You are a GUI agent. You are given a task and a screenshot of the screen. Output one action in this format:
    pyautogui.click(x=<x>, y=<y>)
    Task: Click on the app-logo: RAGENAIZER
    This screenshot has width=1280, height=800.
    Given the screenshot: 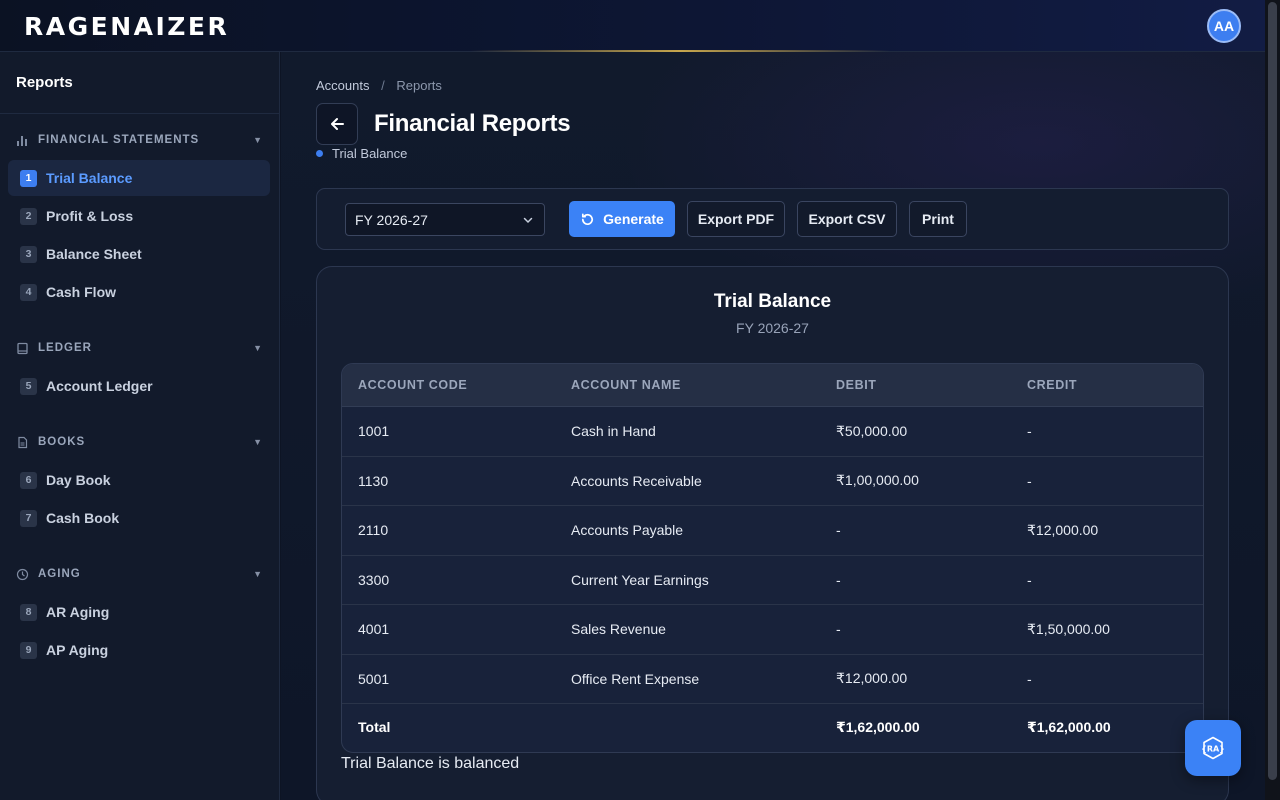 What is the action you would take?
    pyautogui.click(x=126, y=27)
    